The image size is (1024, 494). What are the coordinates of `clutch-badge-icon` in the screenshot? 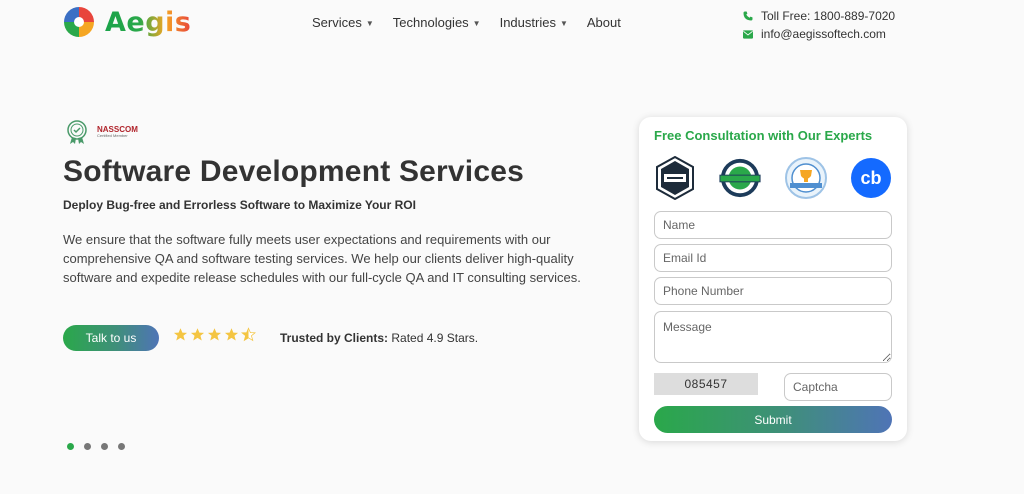 It's located at (675, 178).